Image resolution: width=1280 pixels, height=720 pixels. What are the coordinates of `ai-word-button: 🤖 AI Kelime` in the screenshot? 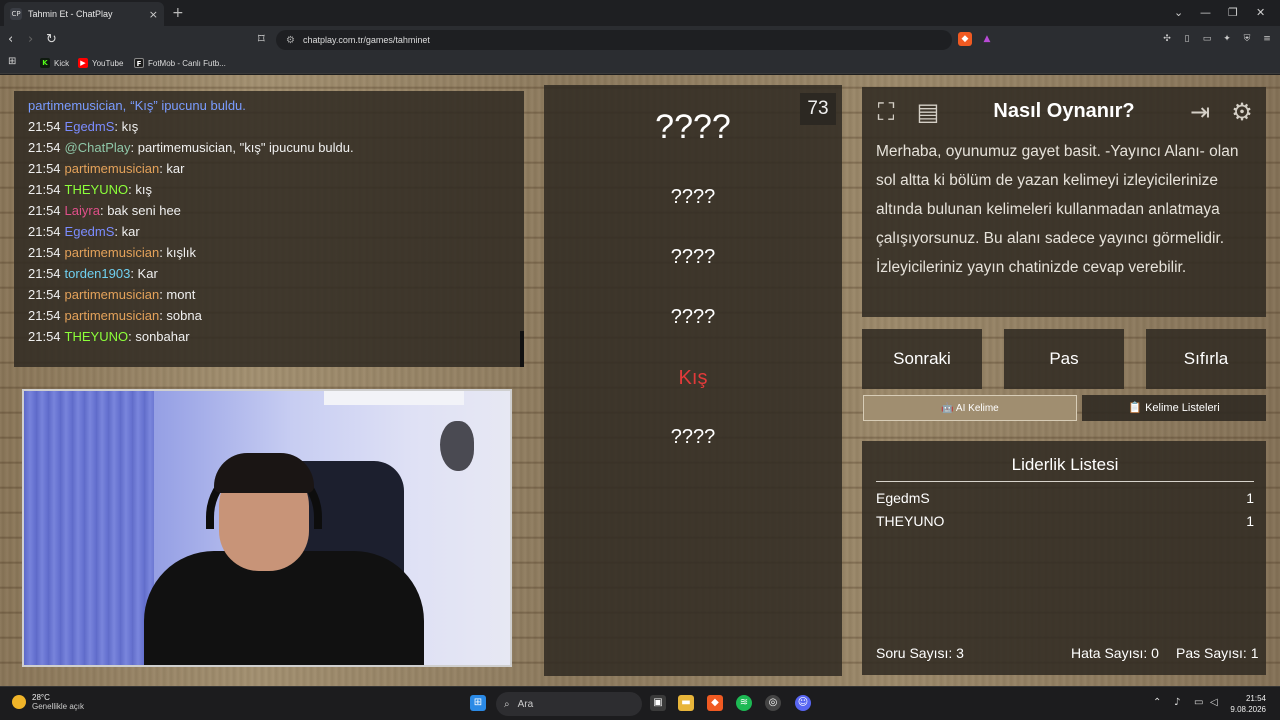 It's located at (970, 408).